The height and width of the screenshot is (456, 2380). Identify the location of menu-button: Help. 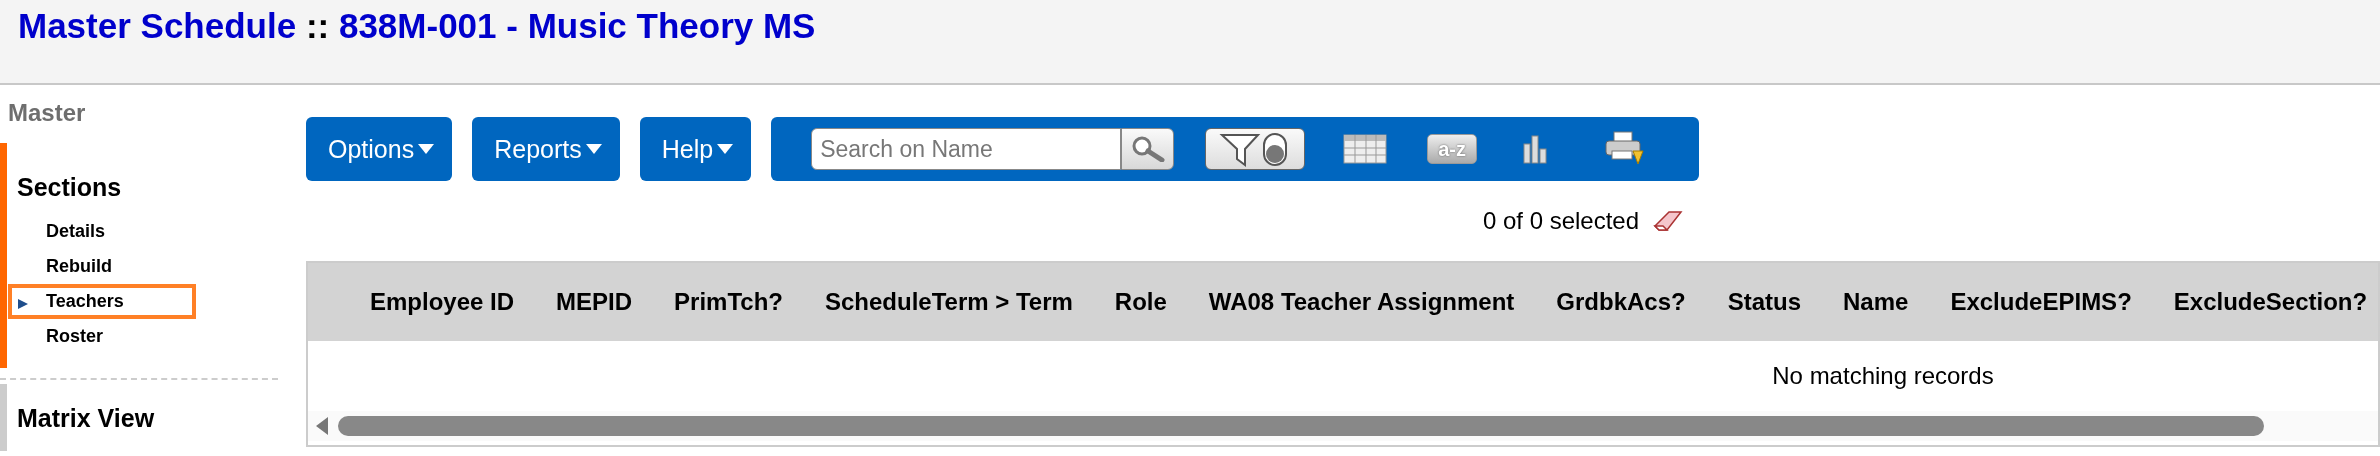
(695, 149).